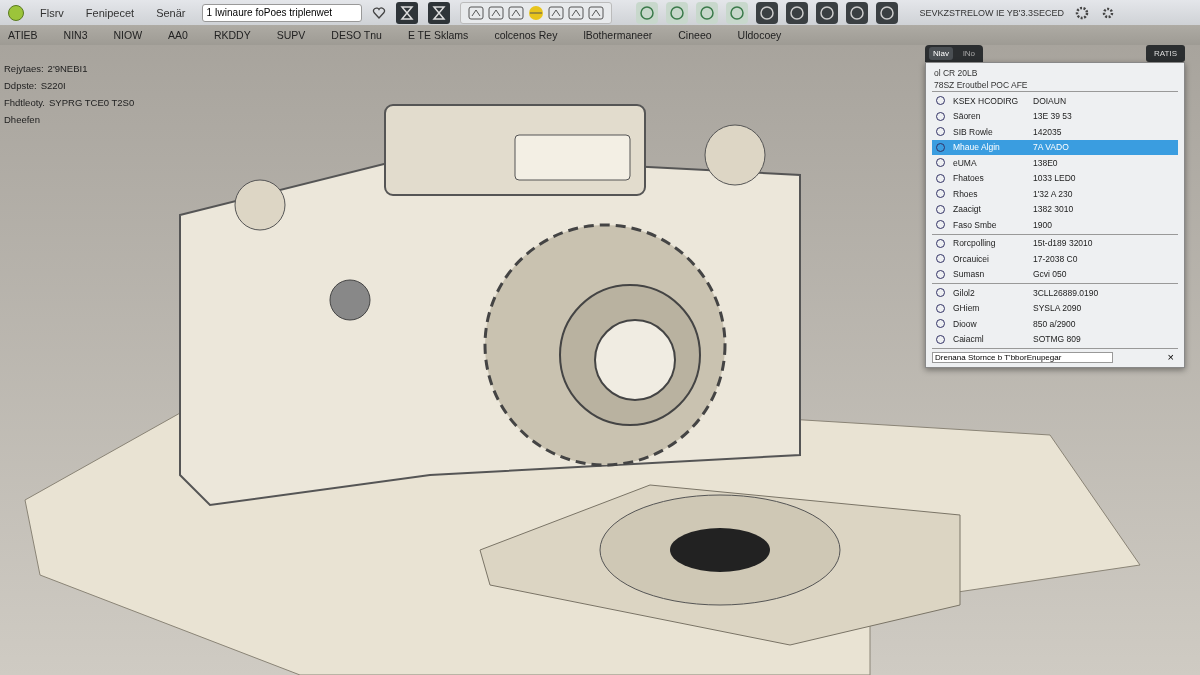 The height and width of the screenshot is (675, 1200). Describe the element at coordinates (969, 339) in the screenshot. I see `property-name: Caiacml` at that location.